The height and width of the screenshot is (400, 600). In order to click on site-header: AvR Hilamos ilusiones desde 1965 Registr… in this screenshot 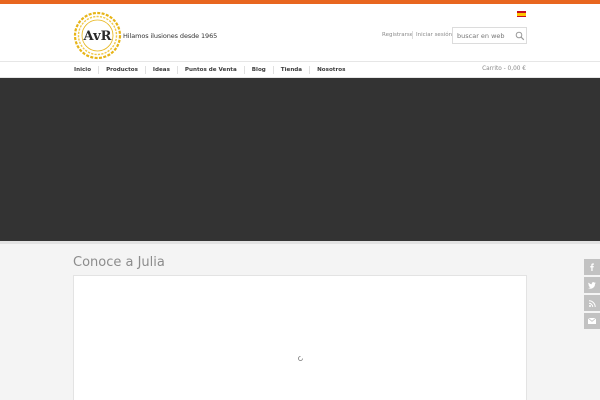, I will do `click(300, 32)`.